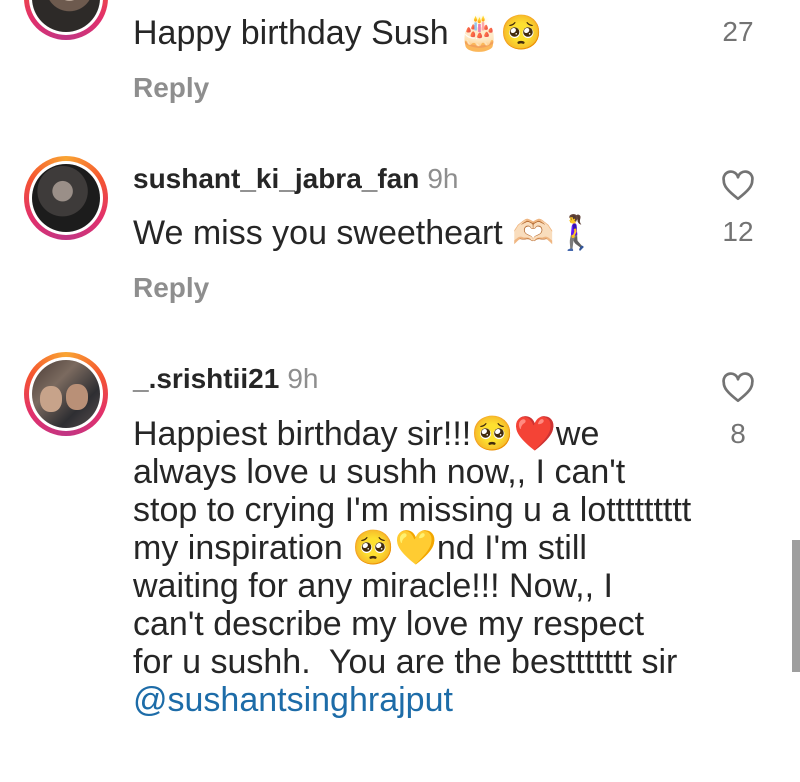  Describe the element at coordinates (206, 378) in the screenshot. I see `username: _.srishtii21` at that location.